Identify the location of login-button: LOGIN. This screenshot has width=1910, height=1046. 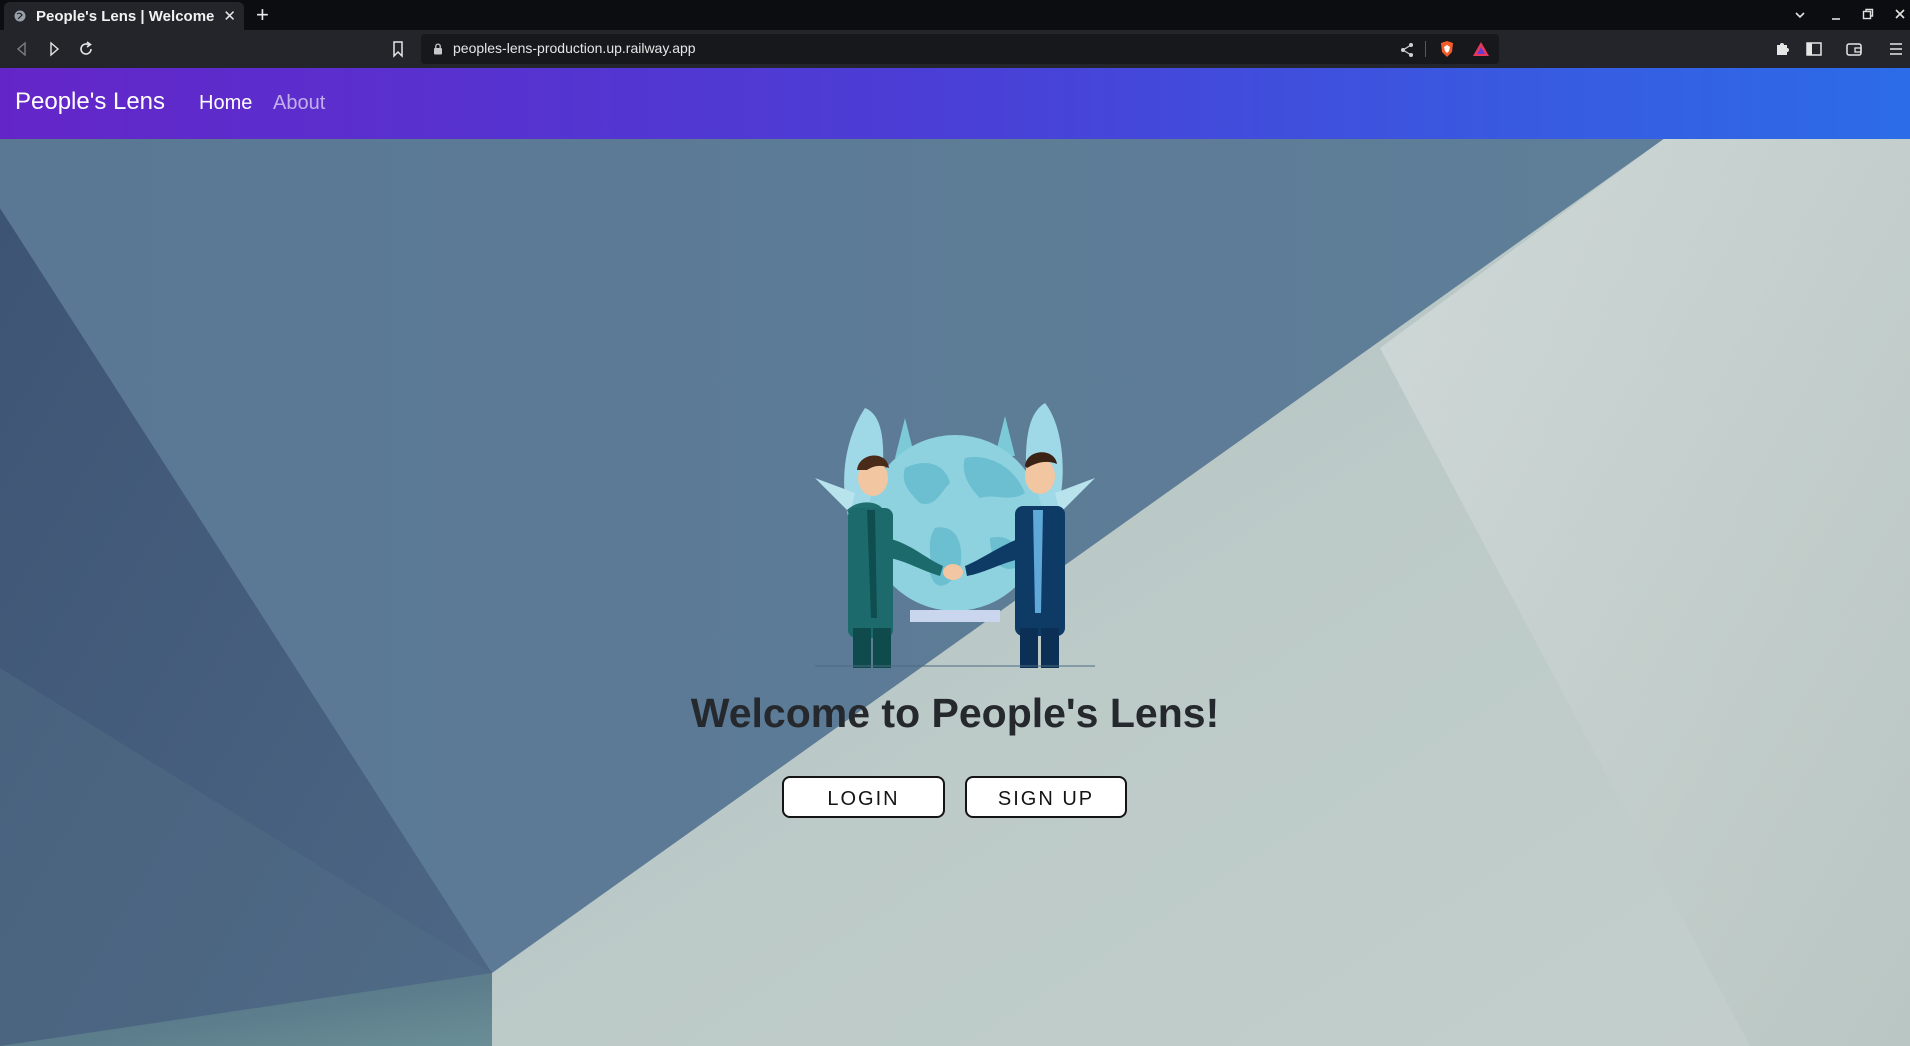
(863, 797).